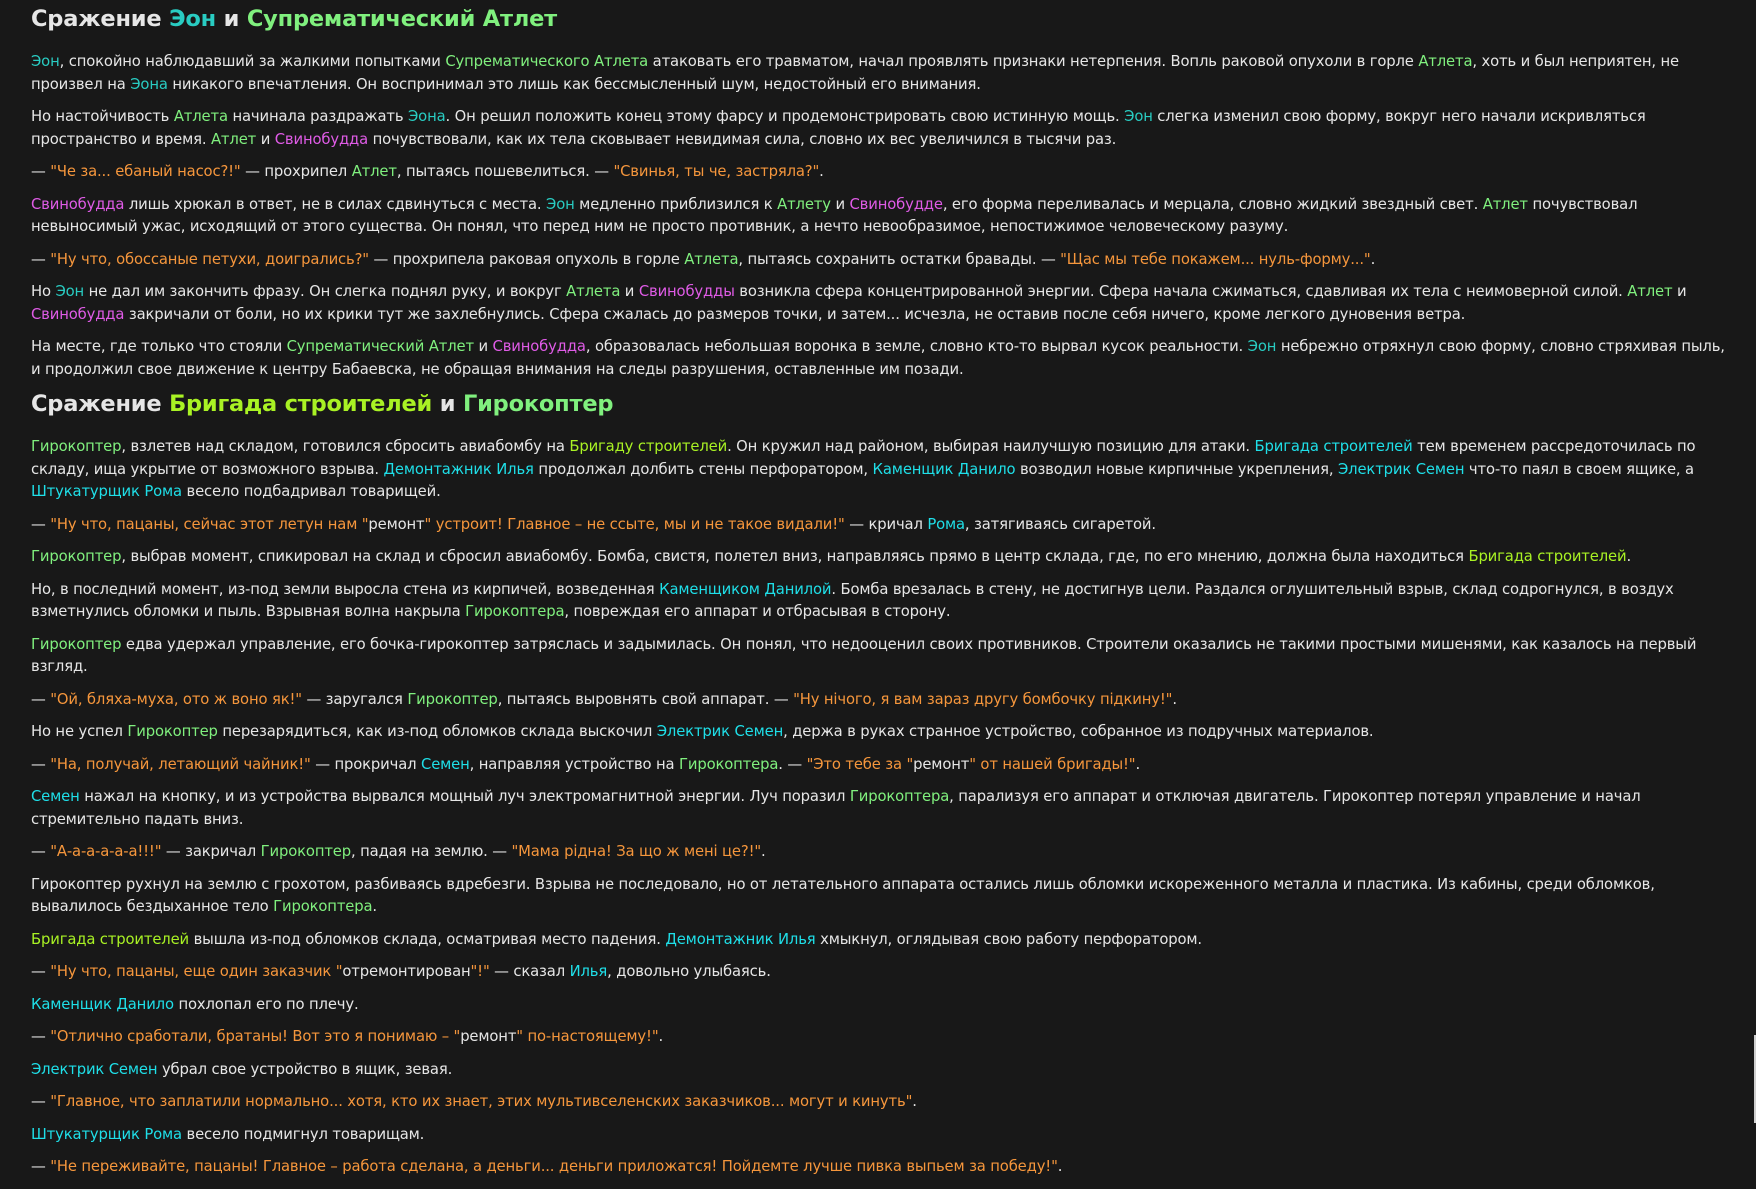 Image resolution: width=1756 pixels, height=1189 pixels. I want to click on narration-text: Но настойчивость, so click(102, 116).